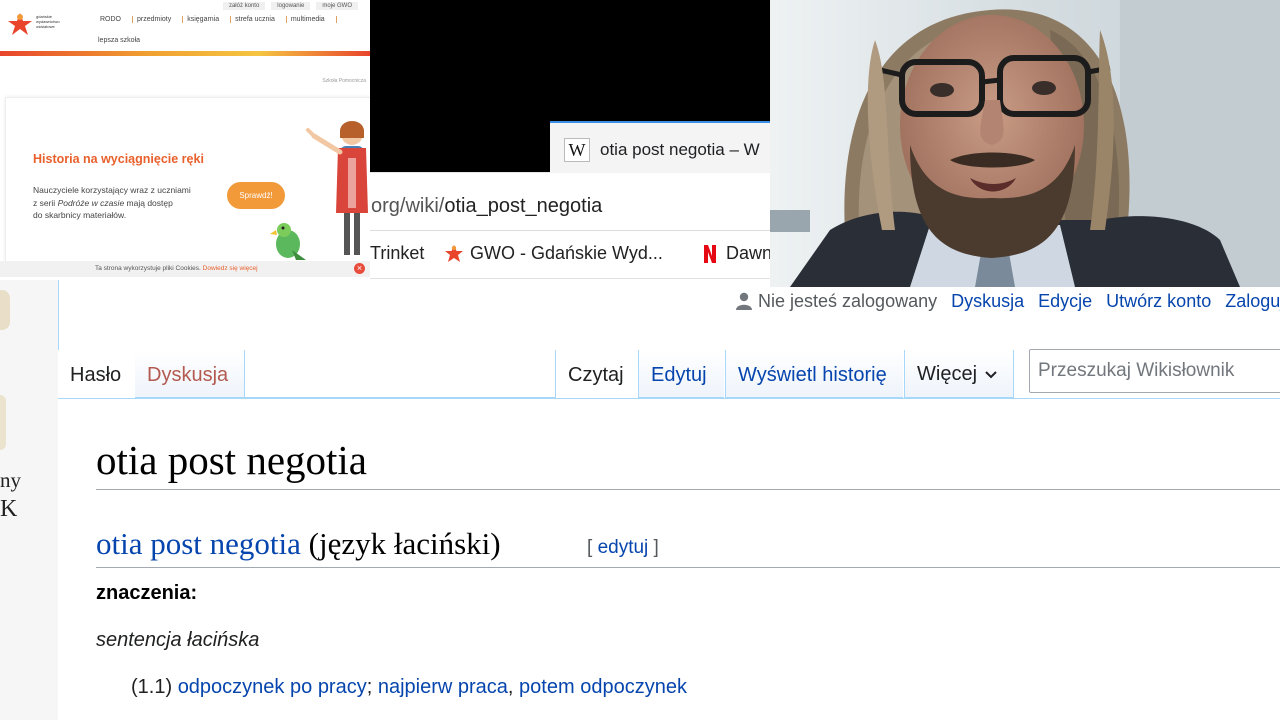  What do you see at coordinates (149, 268) in the screenshot?
I see `gwo-cookie-text: Ta strona wykorzystuje pliki Cookies.` at bounding box center [149, 268].